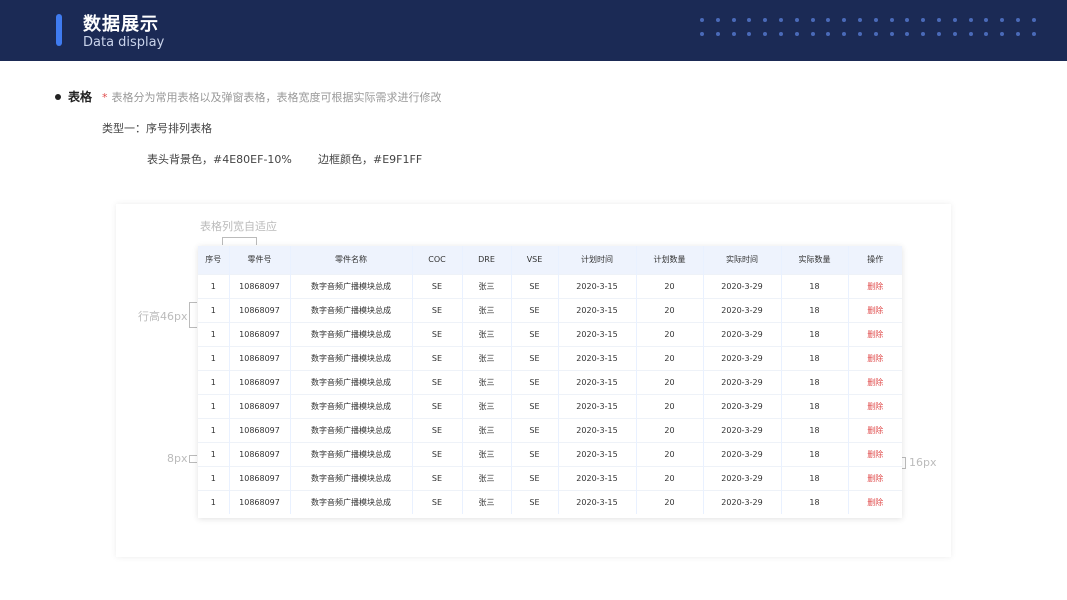 This screenshot has height=600, width=1067. Describe the element at coordinates (533, 30) in the screenshot. I see `page-header: 数据展示 Data display` at that location.